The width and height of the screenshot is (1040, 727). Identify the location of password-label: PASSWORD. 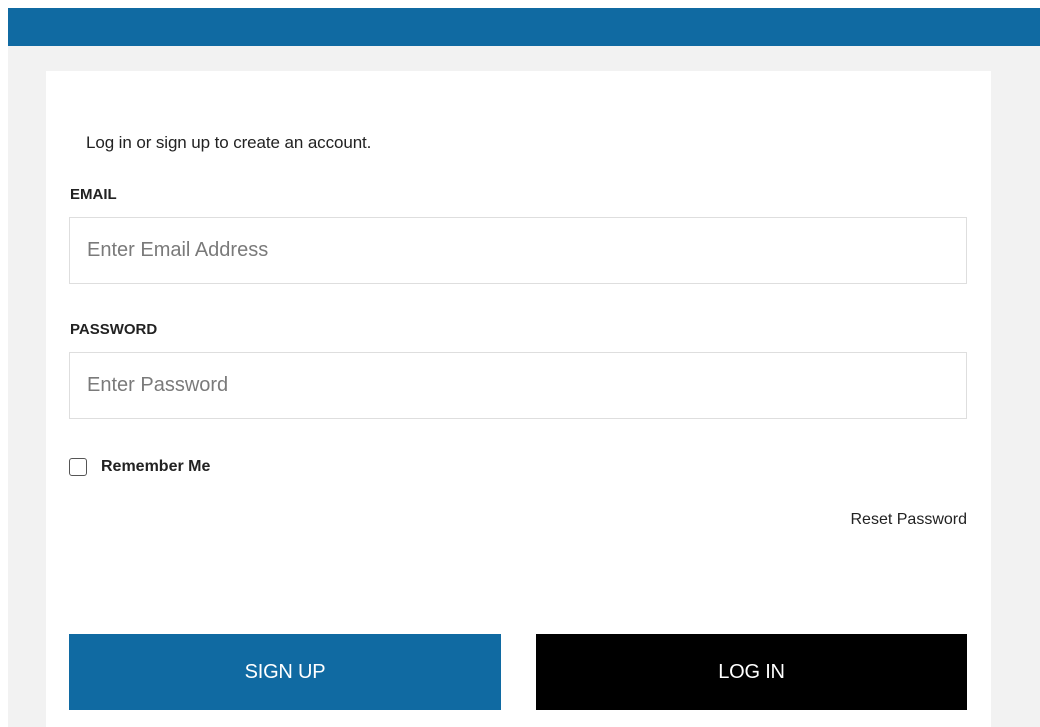
(114, 329).